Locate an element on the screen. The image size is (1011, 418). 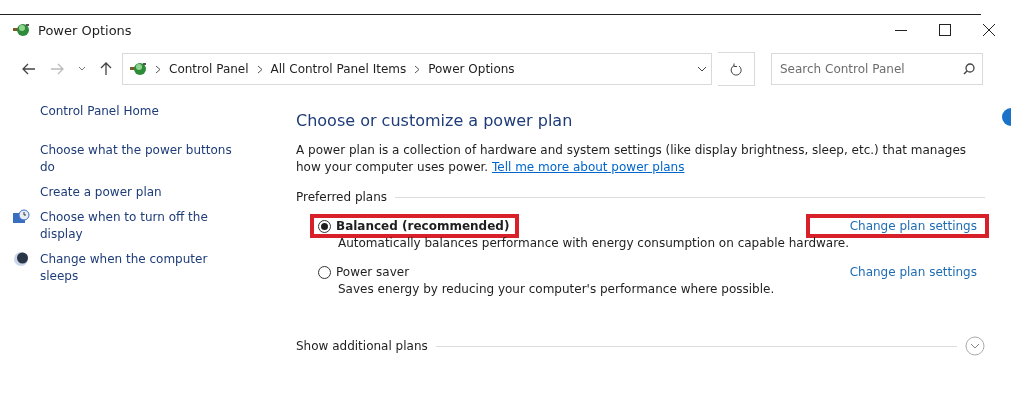
refresh-button is located at coordinates (736, 69).